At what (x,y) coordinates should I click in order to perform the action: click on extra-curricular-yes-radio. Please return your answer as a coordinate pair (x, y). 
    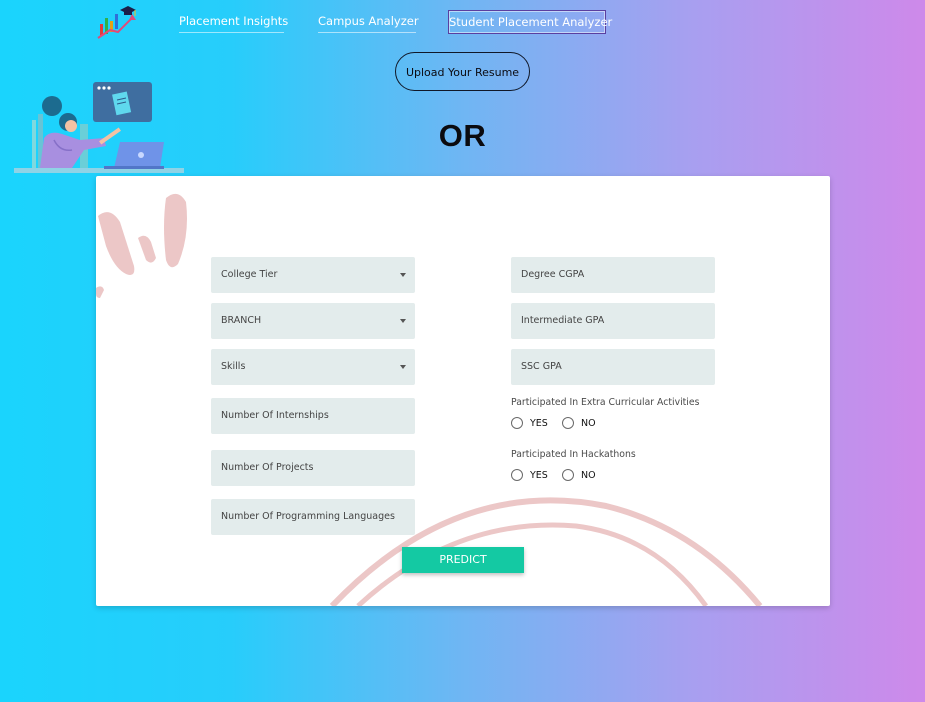
    Looking at the image, I should click on (517, 423).